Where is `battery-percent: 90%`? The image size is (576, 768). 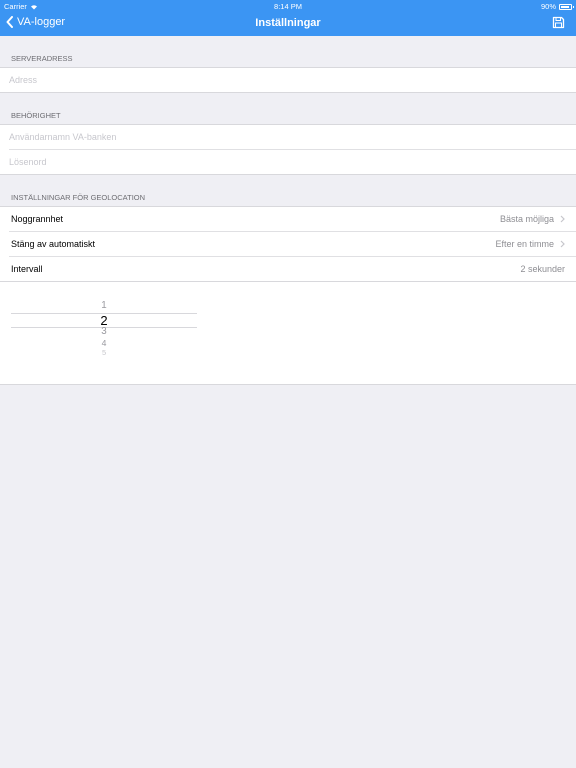
battery-percent: 90% is located at coordinates (548, 6).